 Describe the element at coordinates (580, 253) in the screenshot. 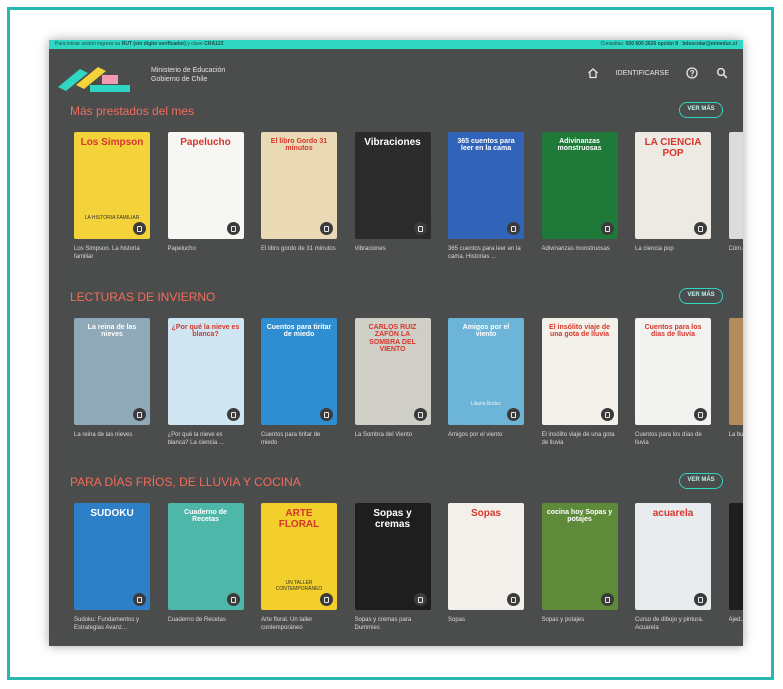

I see `book-title: Adivinanzas monstruosas` at that location.